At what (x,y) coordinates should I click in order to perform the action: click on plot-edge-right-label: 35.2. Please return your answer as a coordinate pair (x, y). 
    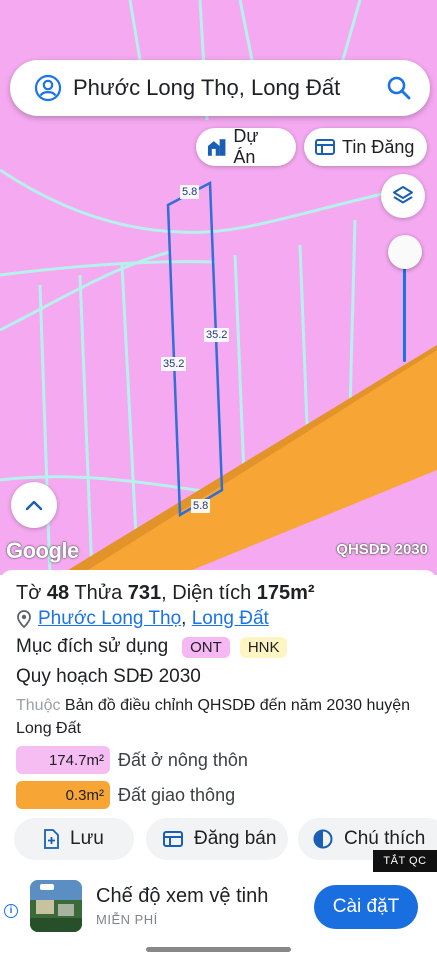
    Looking at the image, I should click on (217, 335).